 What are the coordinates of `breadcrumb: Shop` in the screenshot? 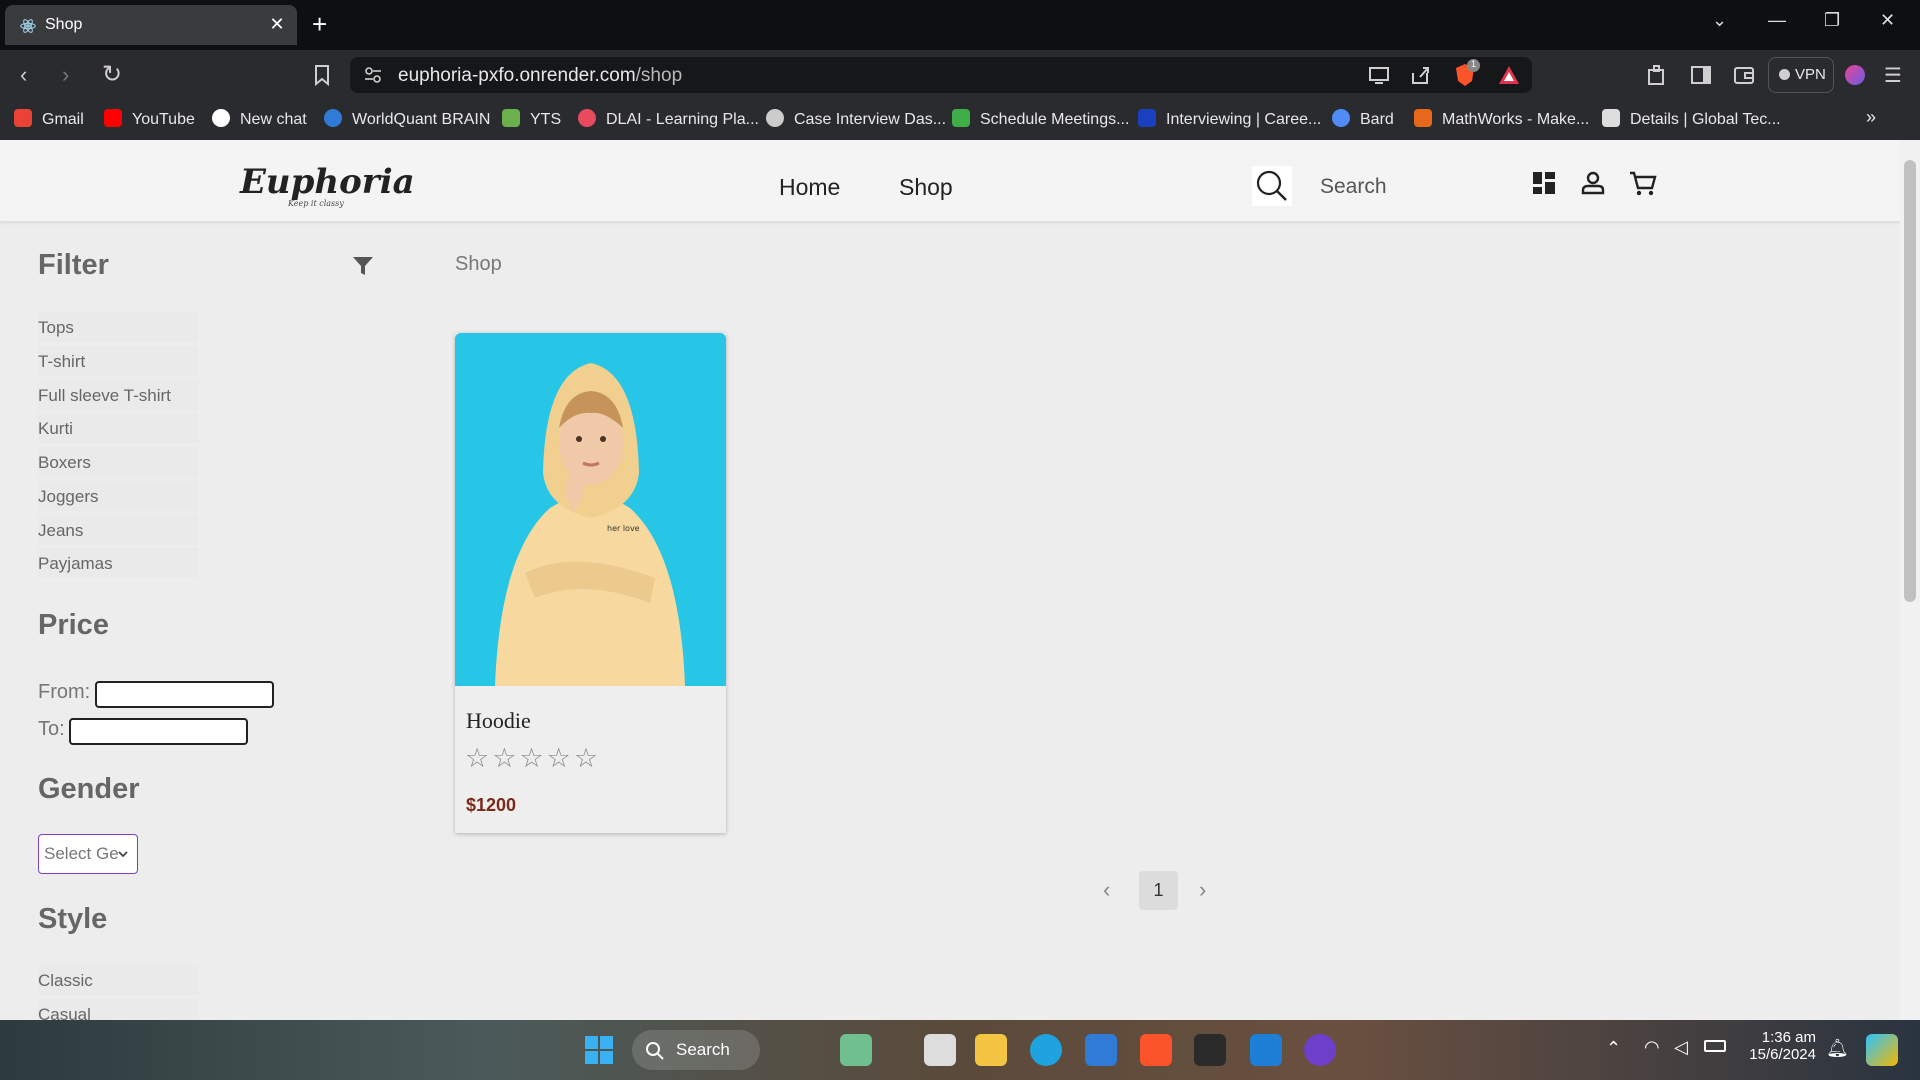 It's located at (478, 264).